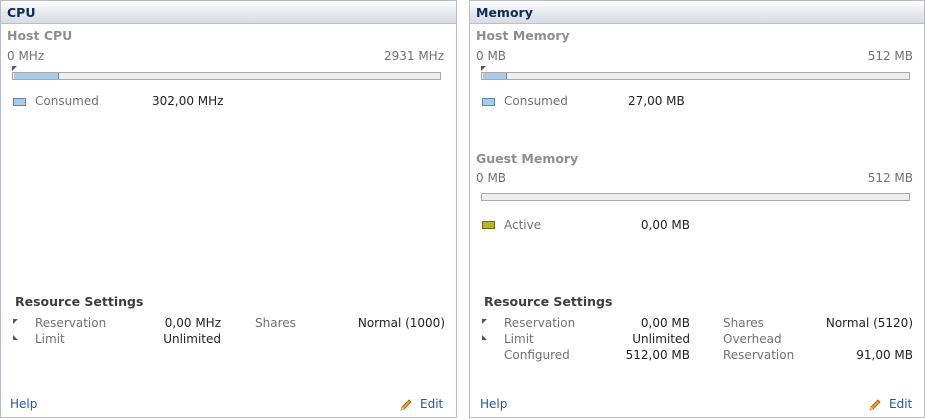  Describe the element at coordinates (695, 76) in the screenshot. I see `host-memory-bar` at that location.